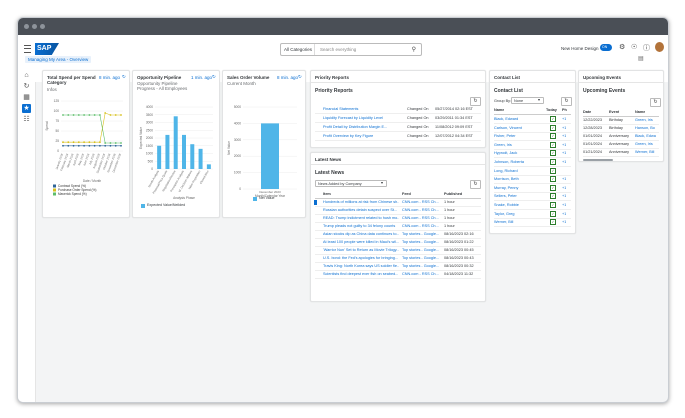 Image resolution: width=685 pixels, height=418 pixels. What do you see at coordinates (26, 75) in the screenshot?
I see `home-icon: ⌂` at bounding box center [26, 75].